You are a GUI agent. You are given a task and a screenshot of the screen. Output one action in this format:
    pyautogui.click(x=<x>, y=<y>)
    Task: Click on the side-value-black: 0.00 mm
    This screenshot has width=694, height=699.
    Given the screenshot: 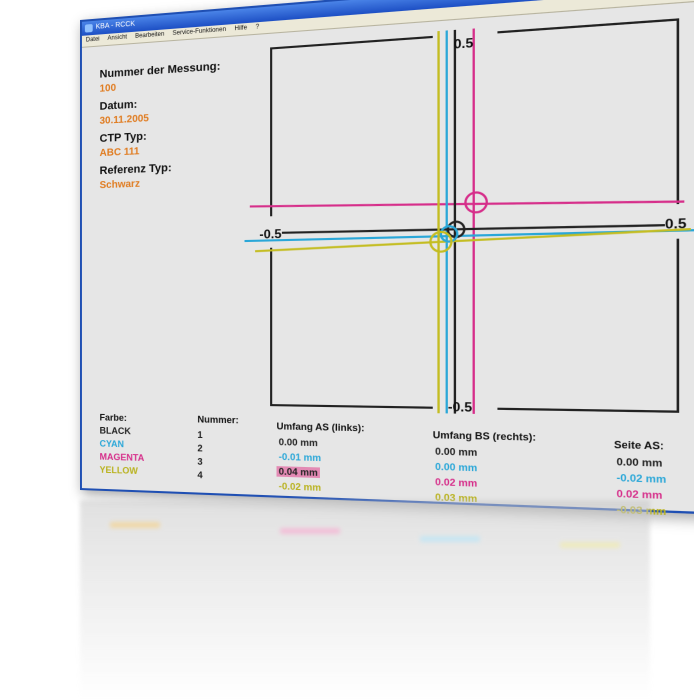 What is the action you would take?
    pyautogui.click(x=639, y=462)
    